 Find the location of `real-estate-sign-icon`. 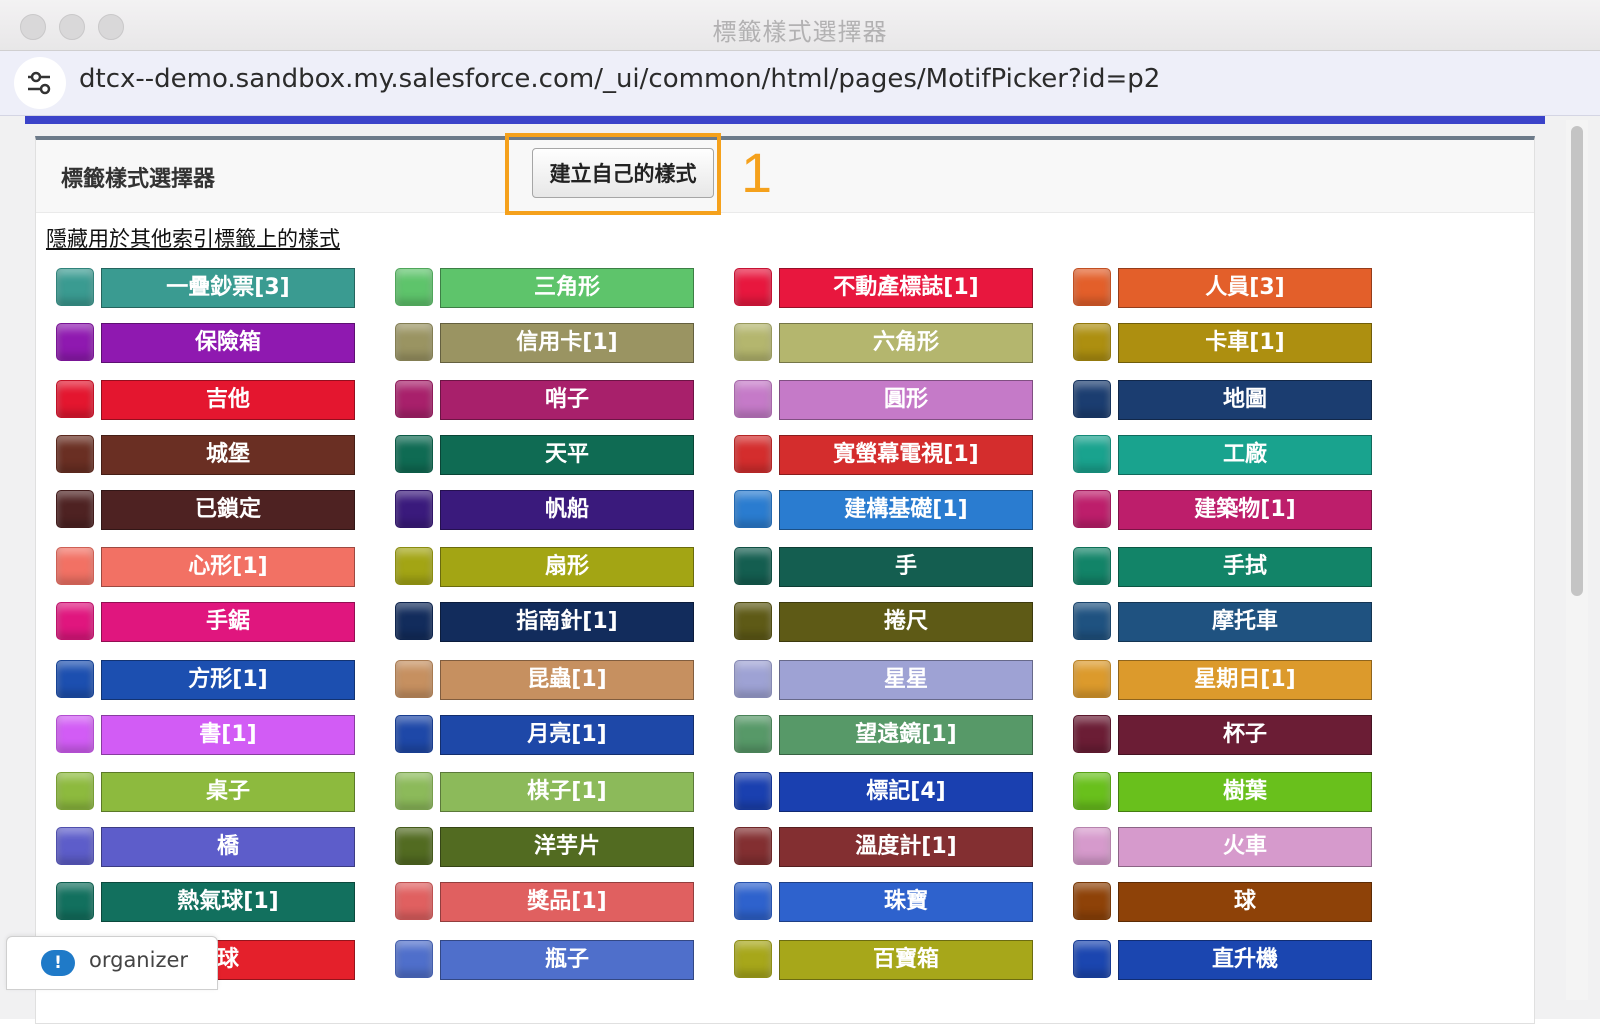

real-estate-sign-icon is located at coordinates (753, 287).